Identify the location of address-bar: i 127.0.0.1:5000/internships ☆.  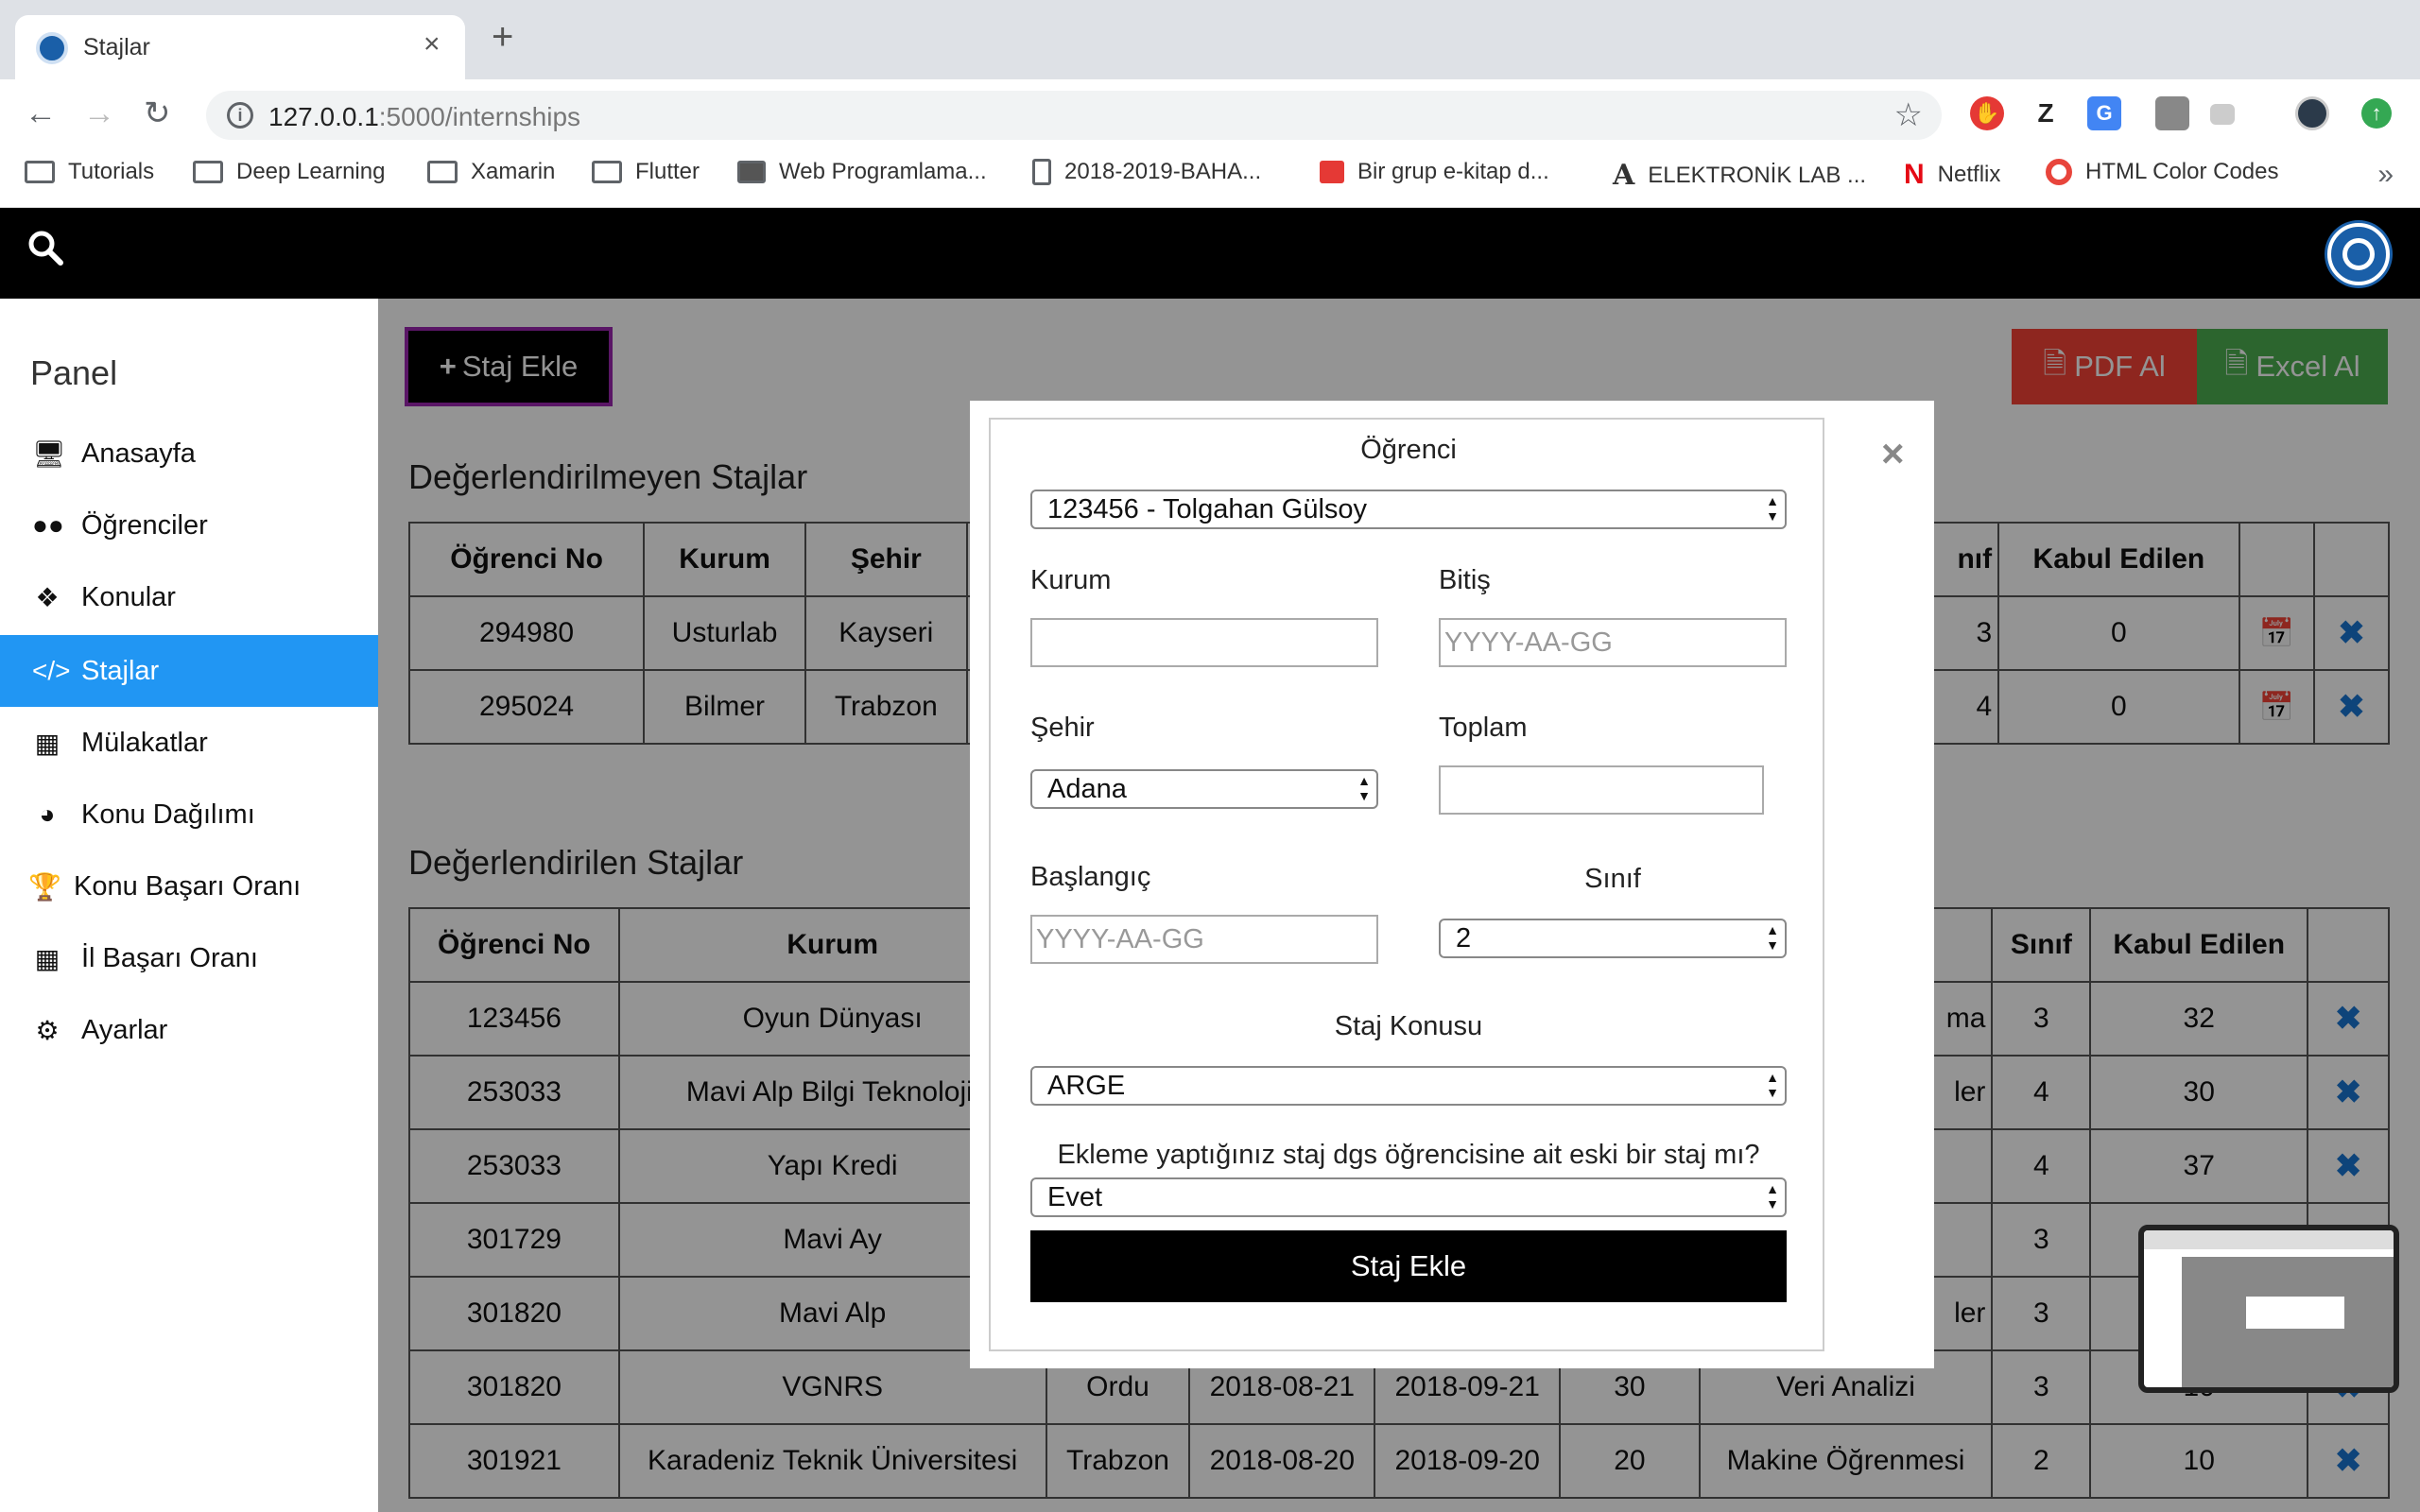
(1074, 115).